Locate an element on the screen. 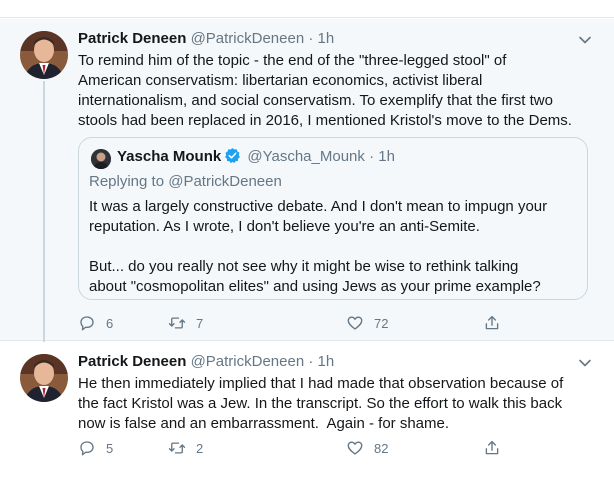 This screenshot has height=477, width=614. like-count: 82 is located at coordinates (381, 448).